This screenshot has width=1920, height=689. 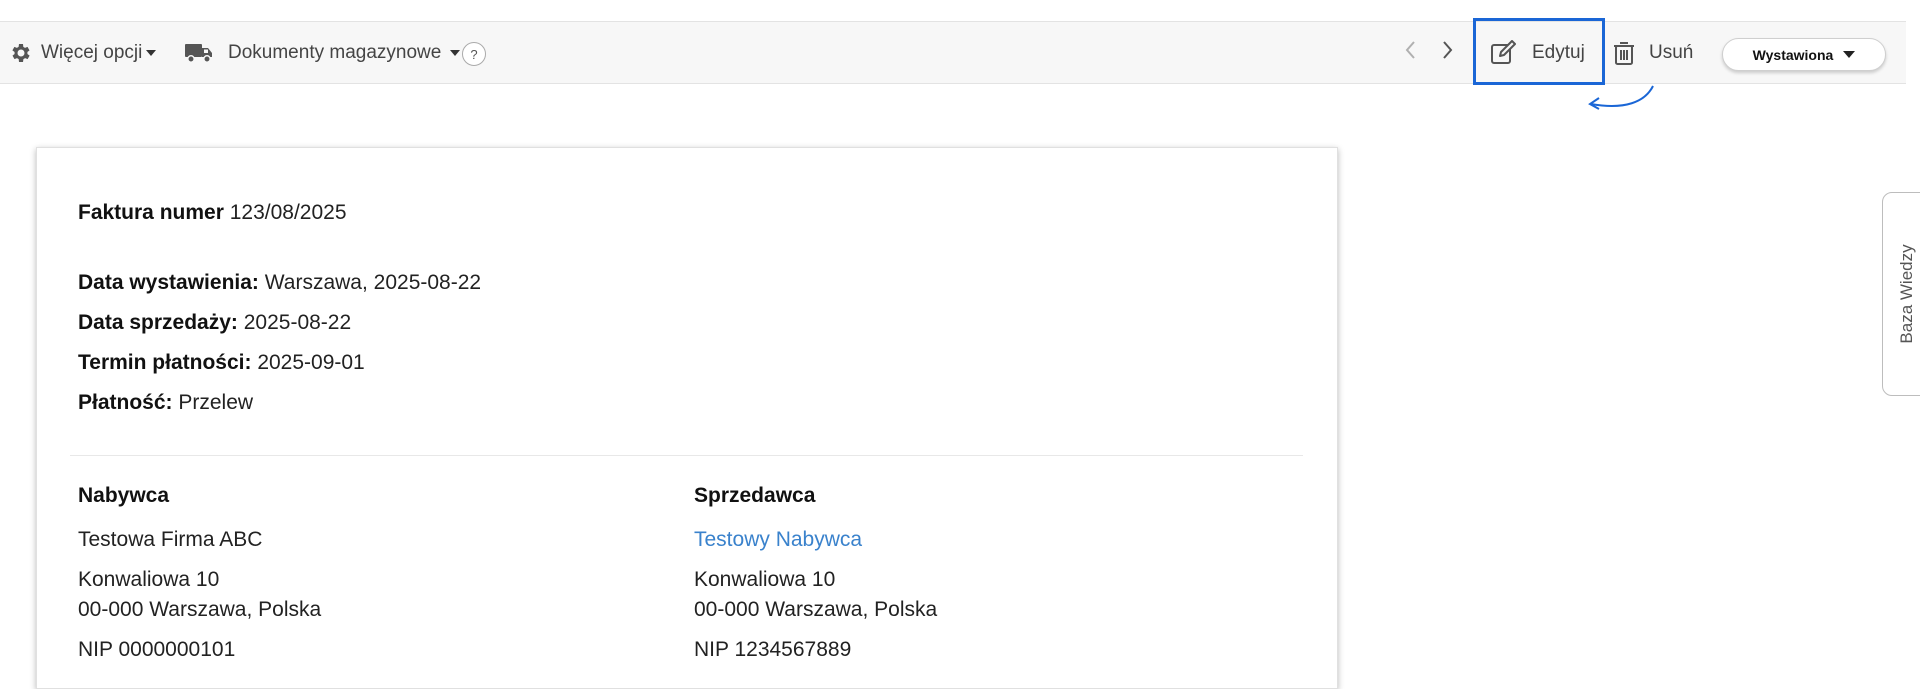 I want to click on warehouse-documents-menu: Dokumenty magazynowe, so click(x=322, y=52).